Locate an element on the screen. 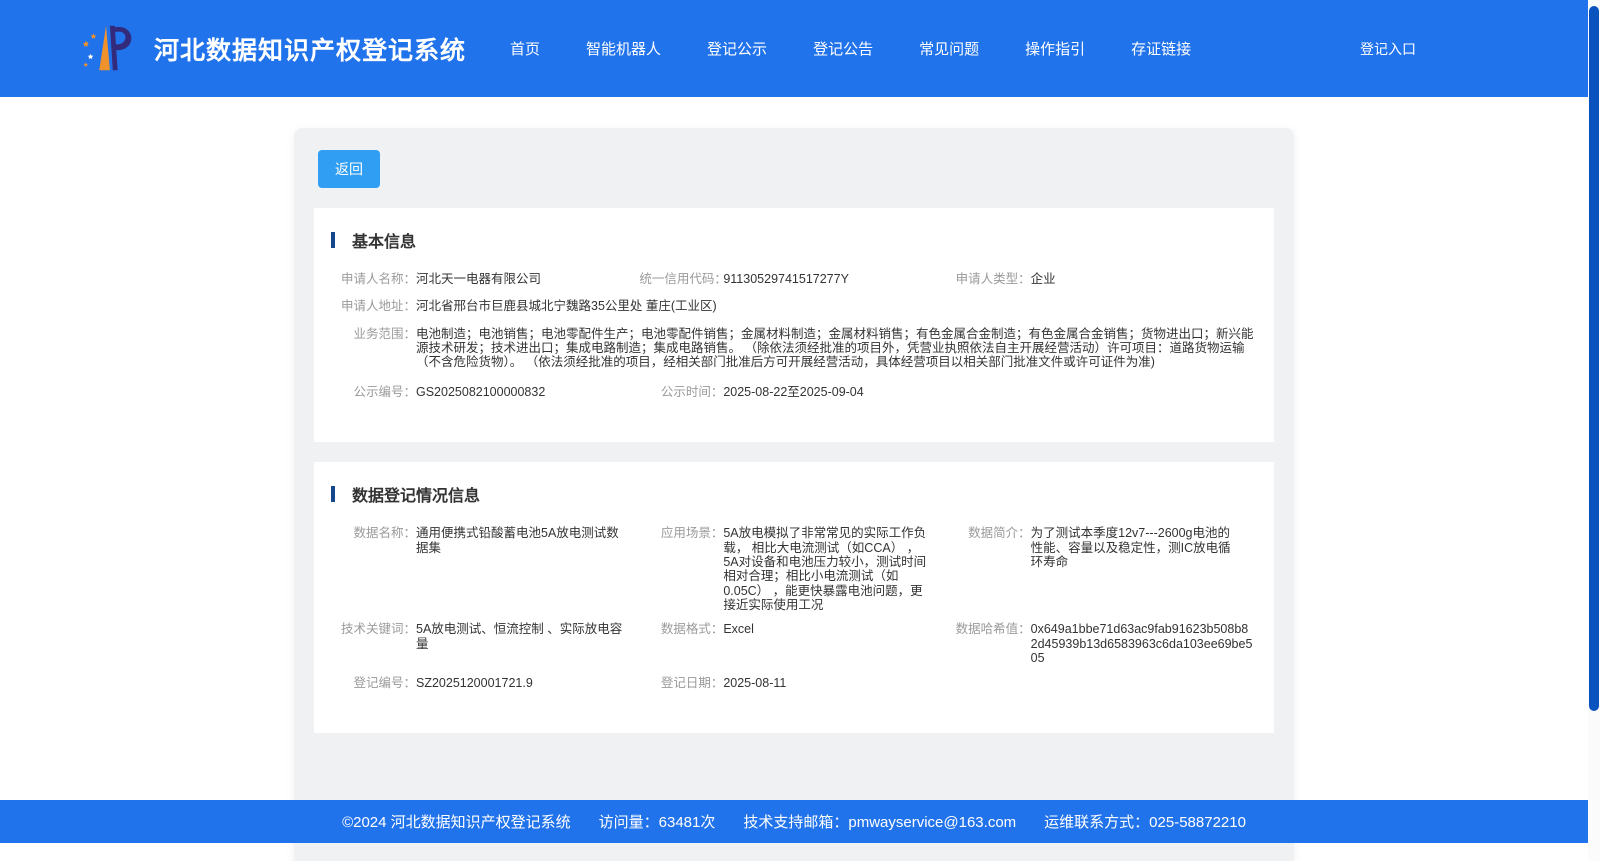  main-nav: 首页 智能机器人 登记公示 登记公告 常见问题 操作指引 存证链接 is located at coordinates (850, 48).